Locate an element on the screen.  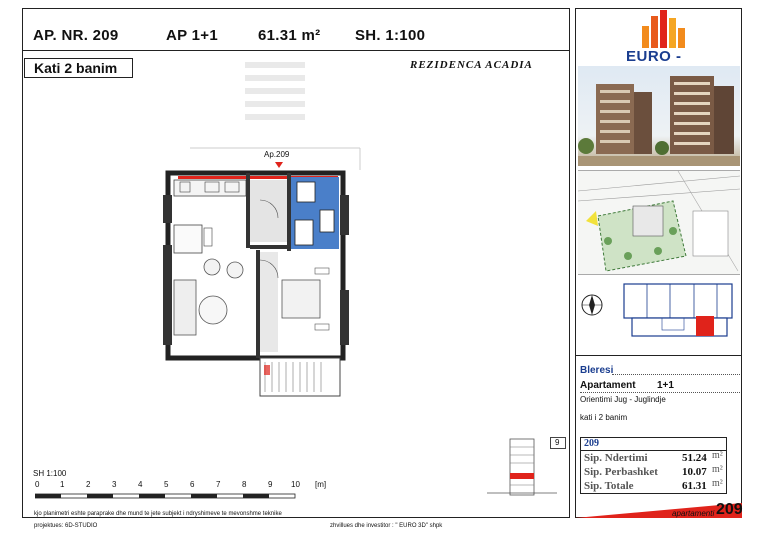
brand-logo-graphic is located at coordinates (663, 29).